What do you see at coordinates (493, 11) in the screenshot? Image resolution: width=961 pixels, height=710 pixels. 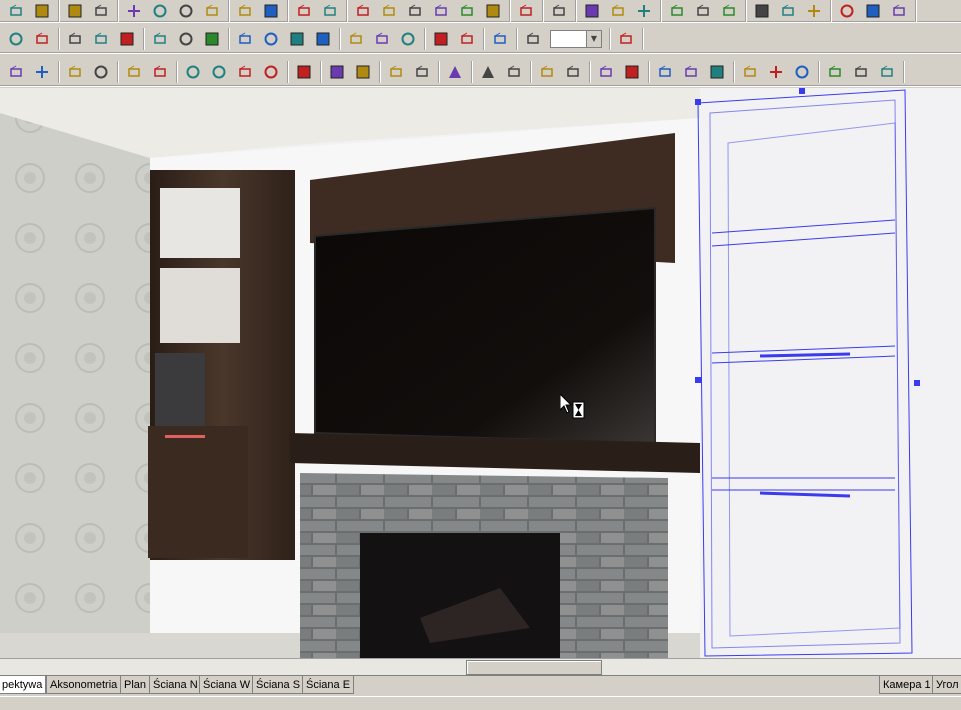 I see `render-button` at bounding box center [493, 11].